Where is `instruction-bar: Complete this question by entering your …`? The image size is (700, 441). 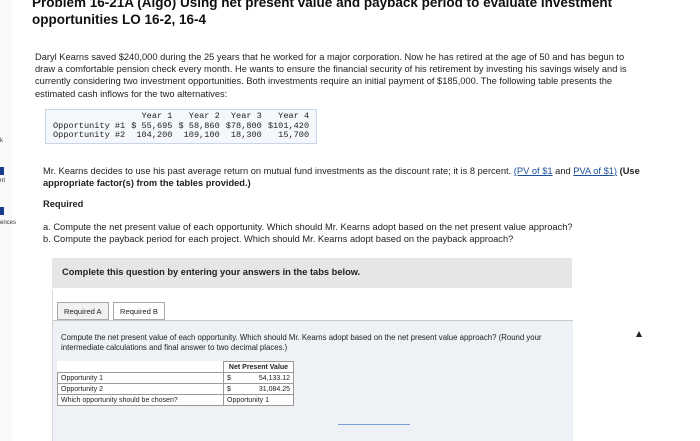
instruction-bar: Complete this question by entering your … is located at coordinates (312, 273).